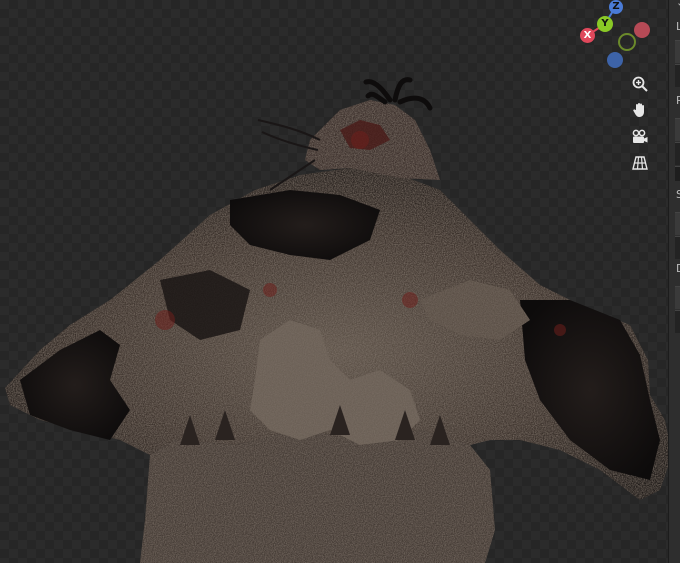  Describe the element at coordinates (674, 281) in the screenshot. I see `properties-panel-edge: ⌄ L R S D` at that location.